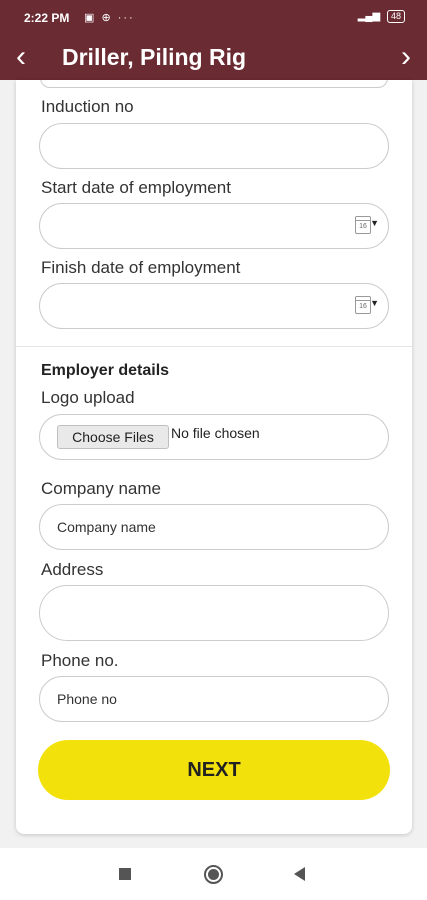 The width and height of the screenshot is (427, 900). What do you see at coordinates (214, 84) in the screenshot?
I see `previous-field-edge` at bounding box center [214, 84].